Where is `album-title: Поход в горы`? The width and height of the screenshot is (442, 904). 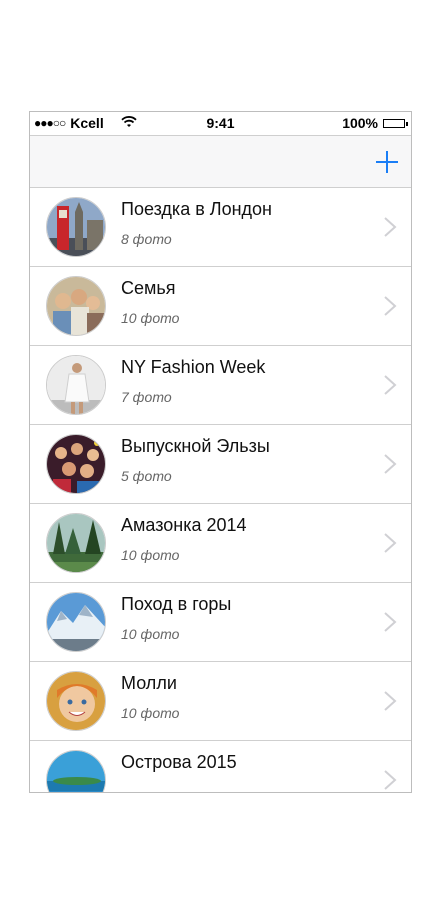
album-title: Поход в горы is located at coordinates (176, 604).